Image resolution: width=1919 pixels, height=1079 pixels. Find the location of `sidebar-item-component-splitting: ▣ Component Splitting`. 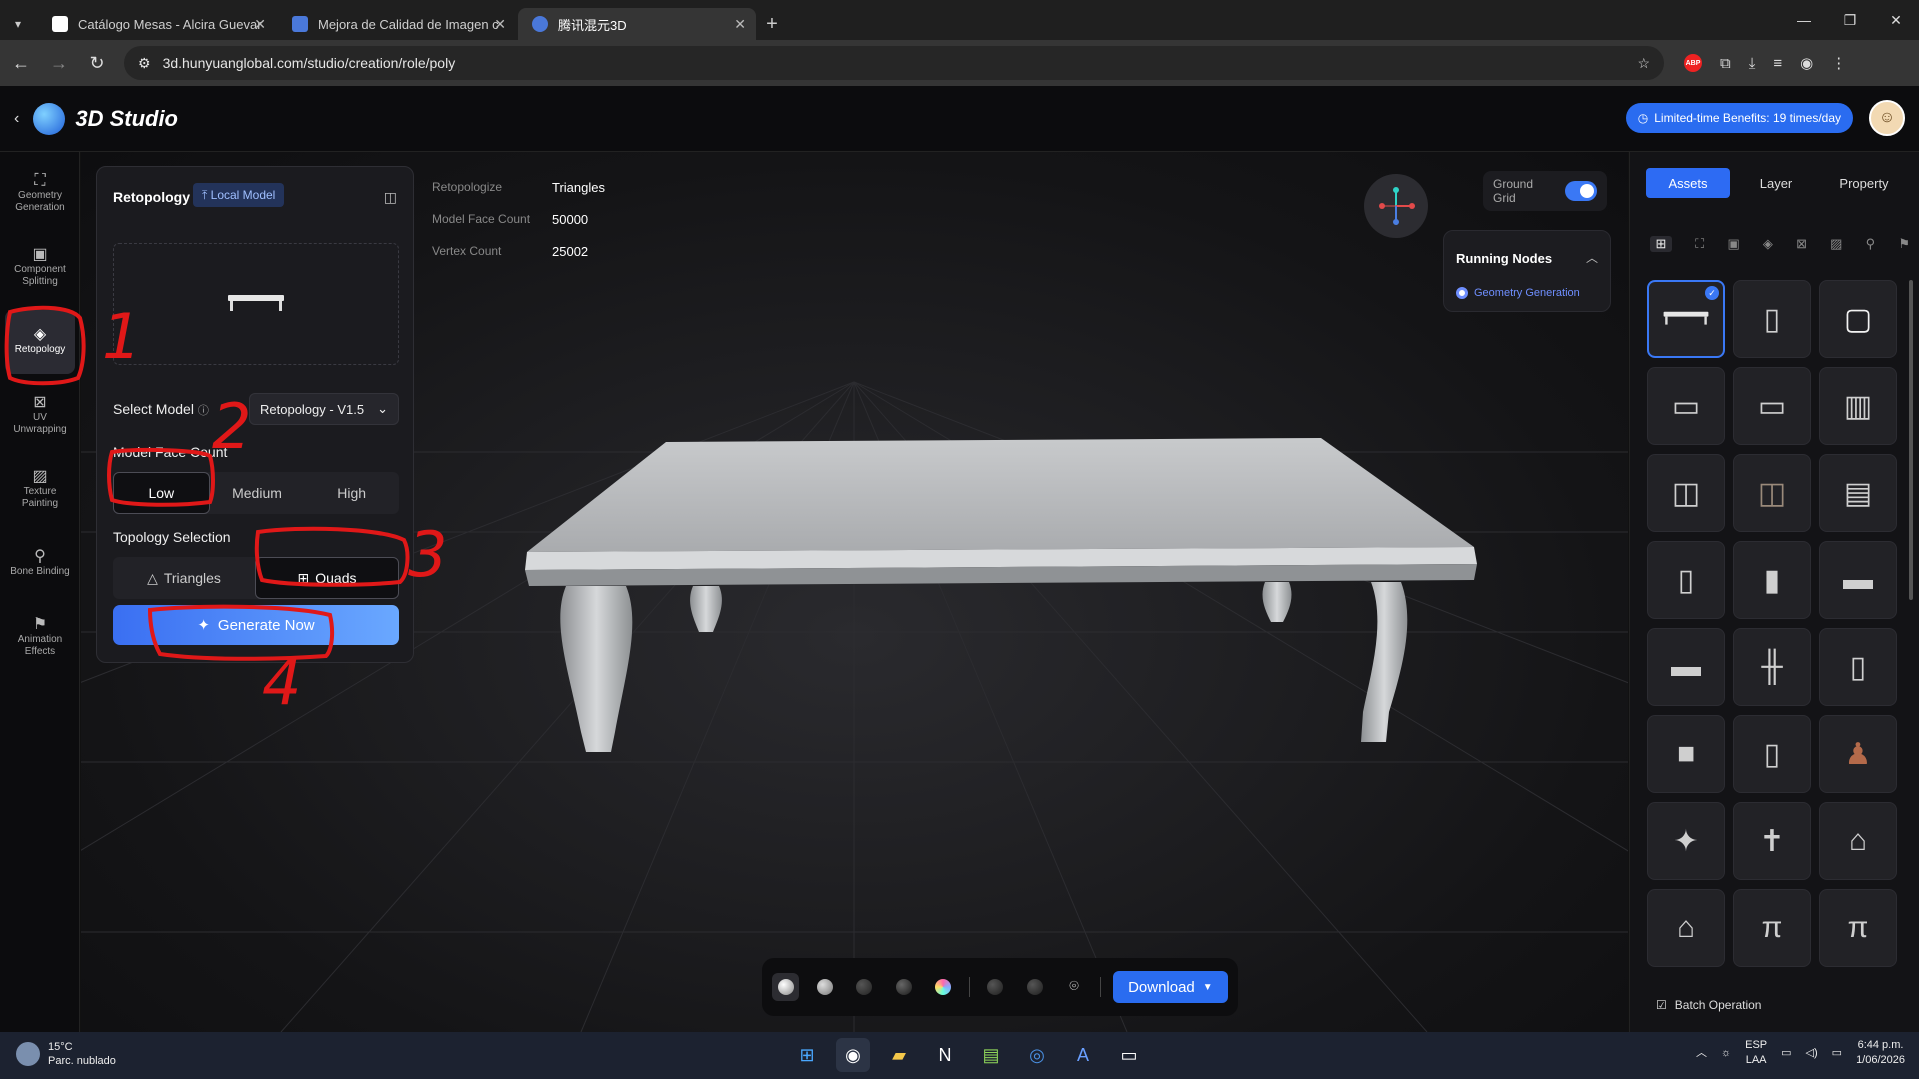

sidebar-item-component-splitting: ▣ Component Splitting is located at coordinates (40, 268).